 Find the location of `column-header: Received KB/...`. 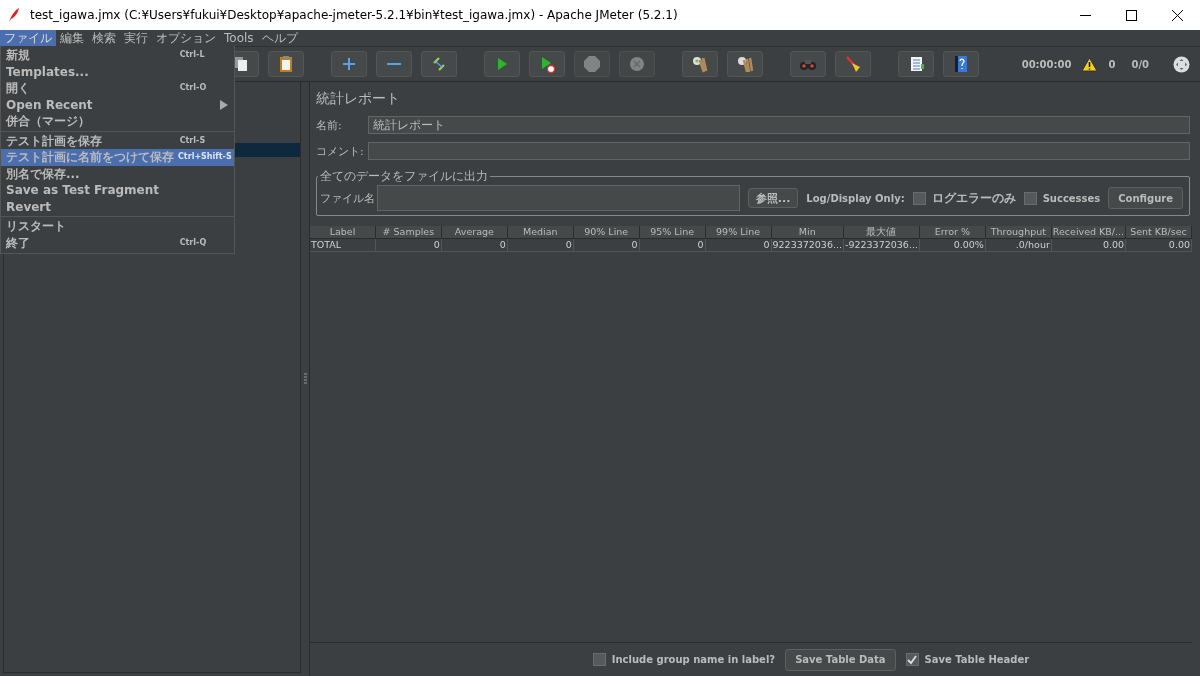

column-header: Received KB/... is located at coordinates (1089, 232).